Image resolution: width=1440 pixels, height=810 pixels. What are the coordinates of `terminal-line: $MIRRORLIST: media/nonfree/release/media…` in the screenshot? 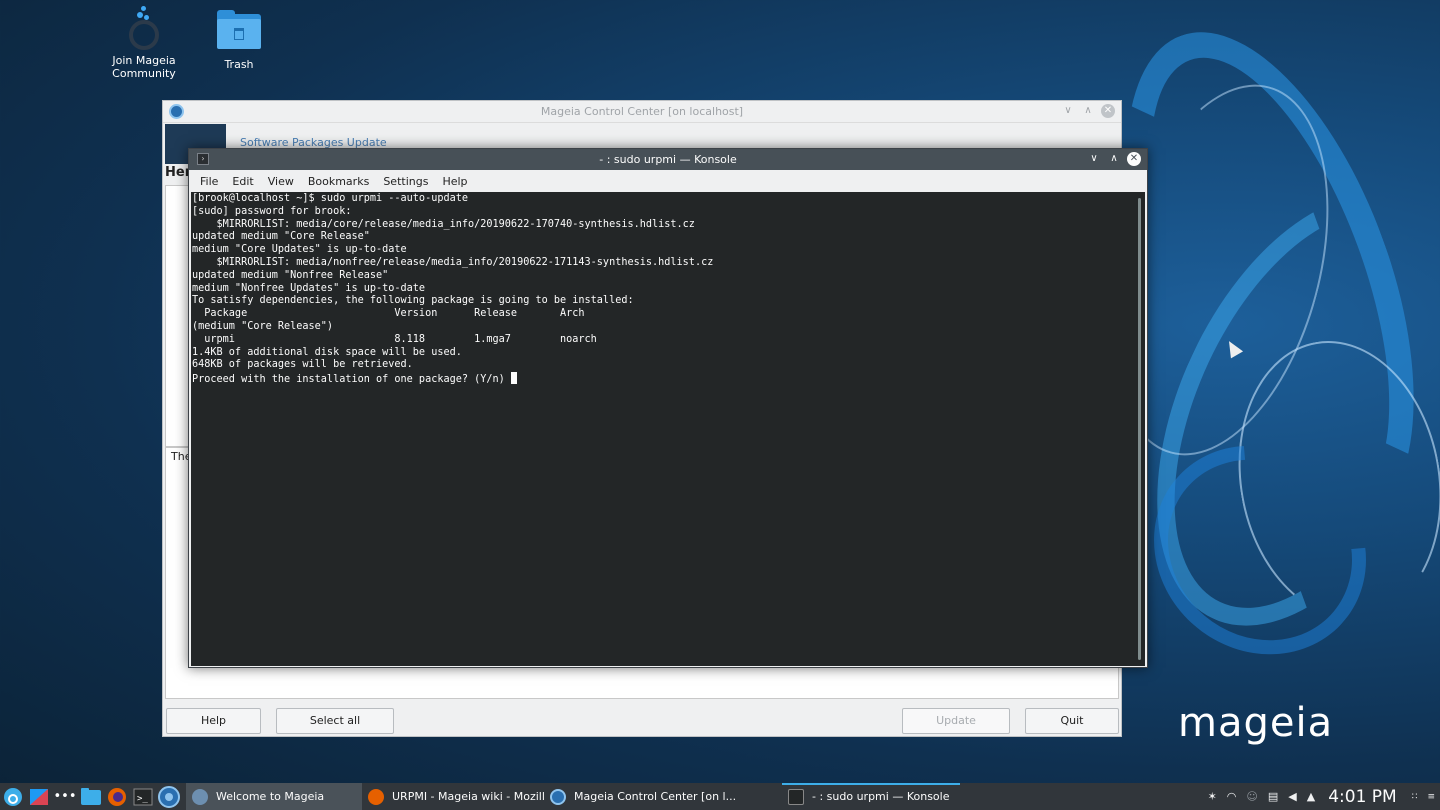 It's located at (453, 262).